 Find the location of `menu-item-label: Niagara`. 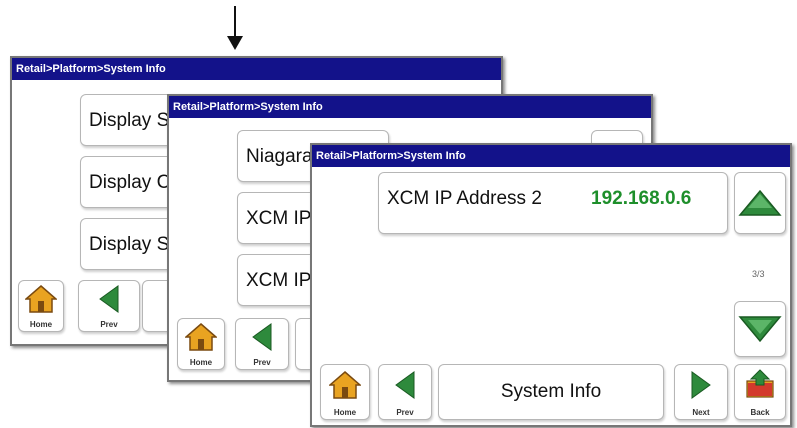

menu-item-label: Niagara is located at coordinates (279, 156).